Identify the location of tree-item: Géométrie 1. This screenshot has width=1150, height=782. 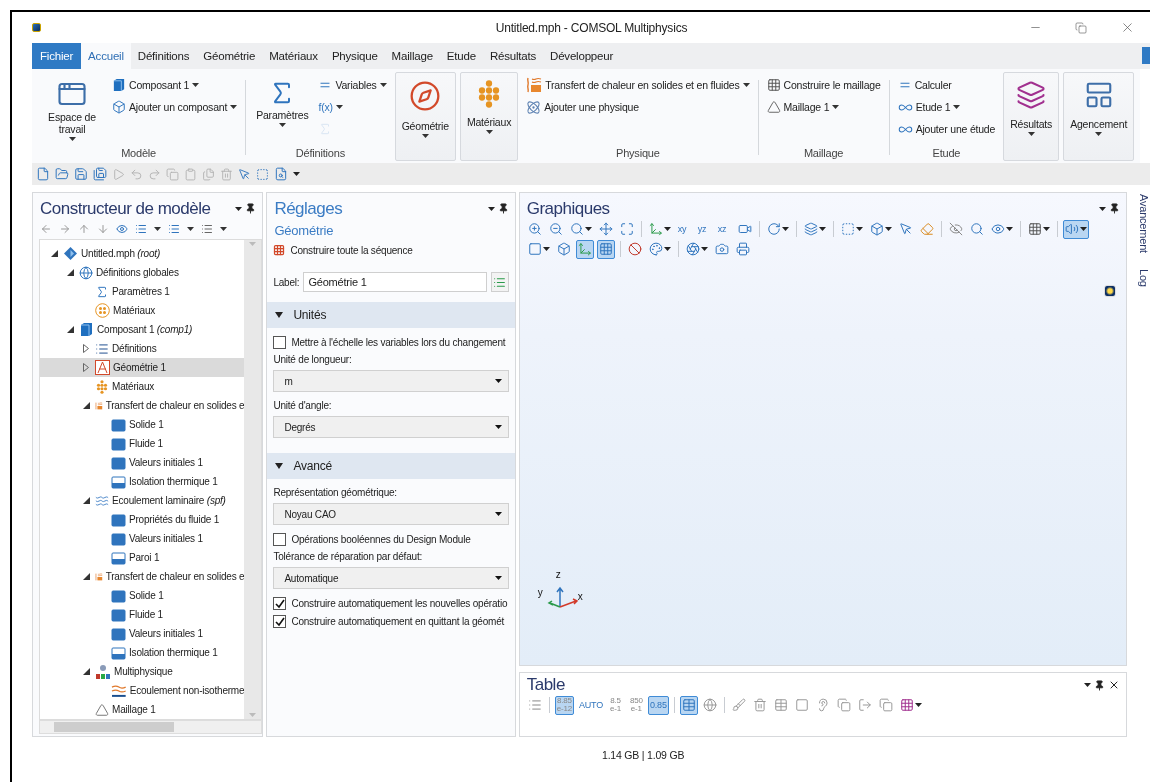
(142, 367).